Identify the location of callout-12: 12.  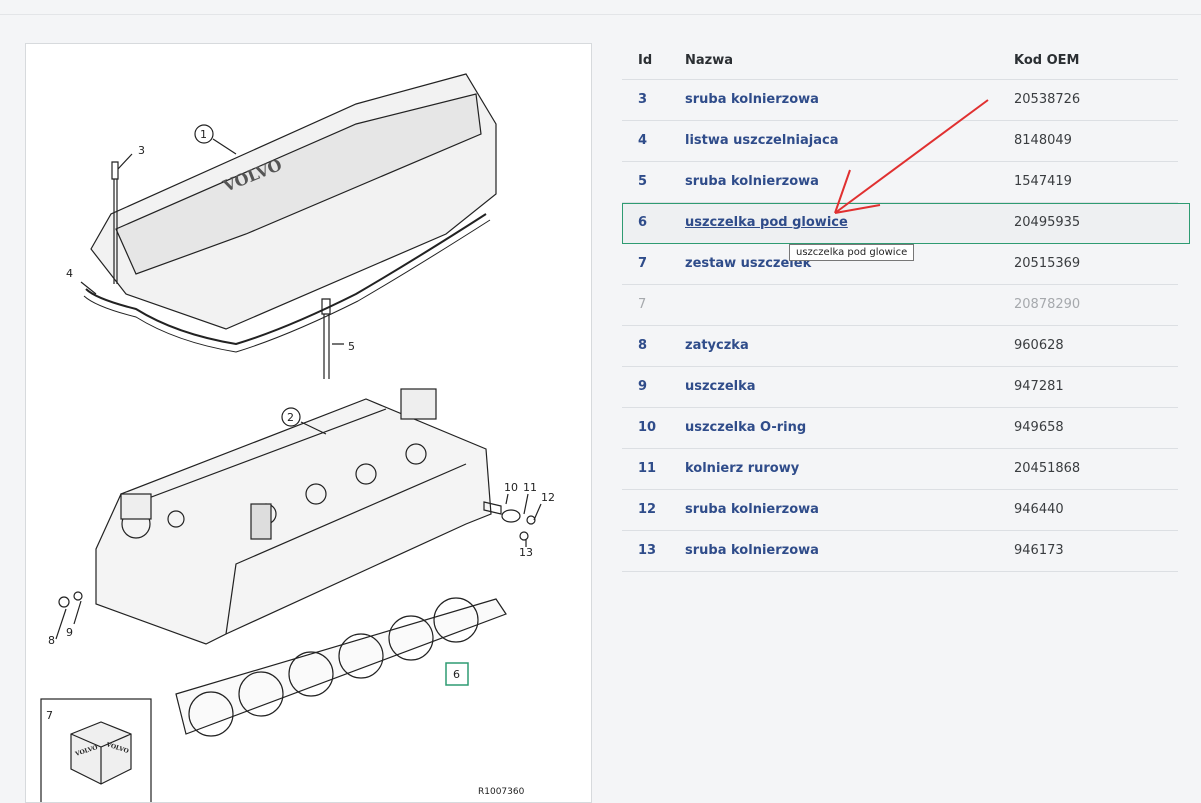
(548, 497).